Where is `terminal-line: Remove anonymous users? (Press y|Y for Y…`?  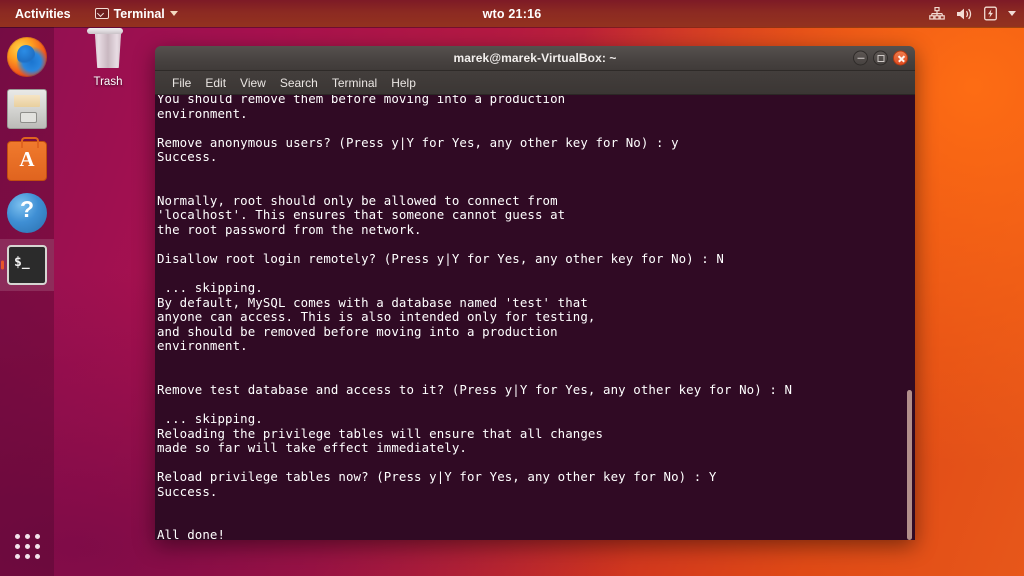 terminal-line: Remove anonymous users? (Press y|Y for Y… is located at coordinates (418, 142).